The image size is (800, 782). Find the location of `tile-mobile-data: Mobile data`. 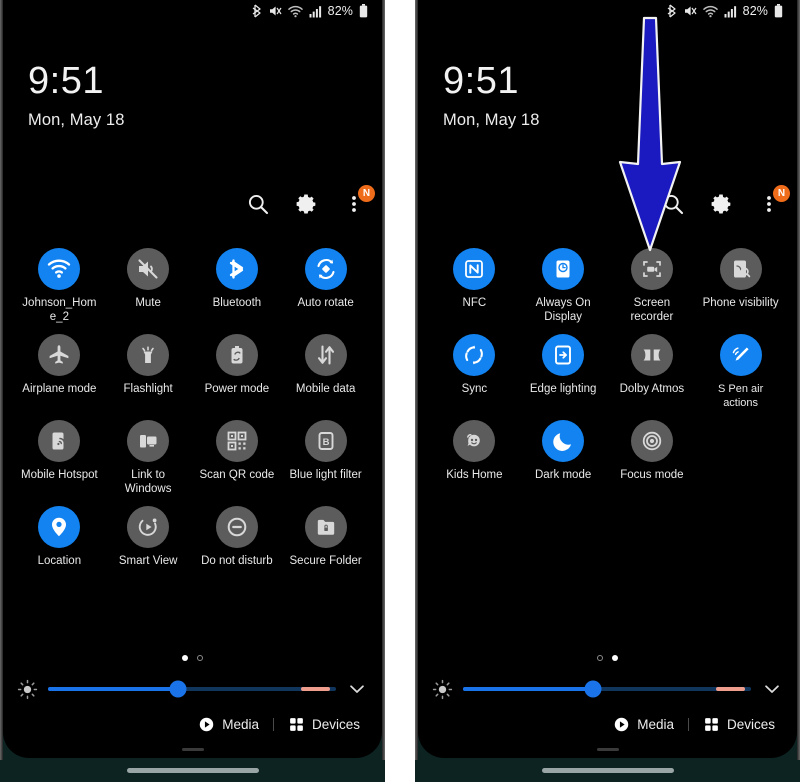

tile-mobile-data: Mobile data is located at coordinates (325, 370).